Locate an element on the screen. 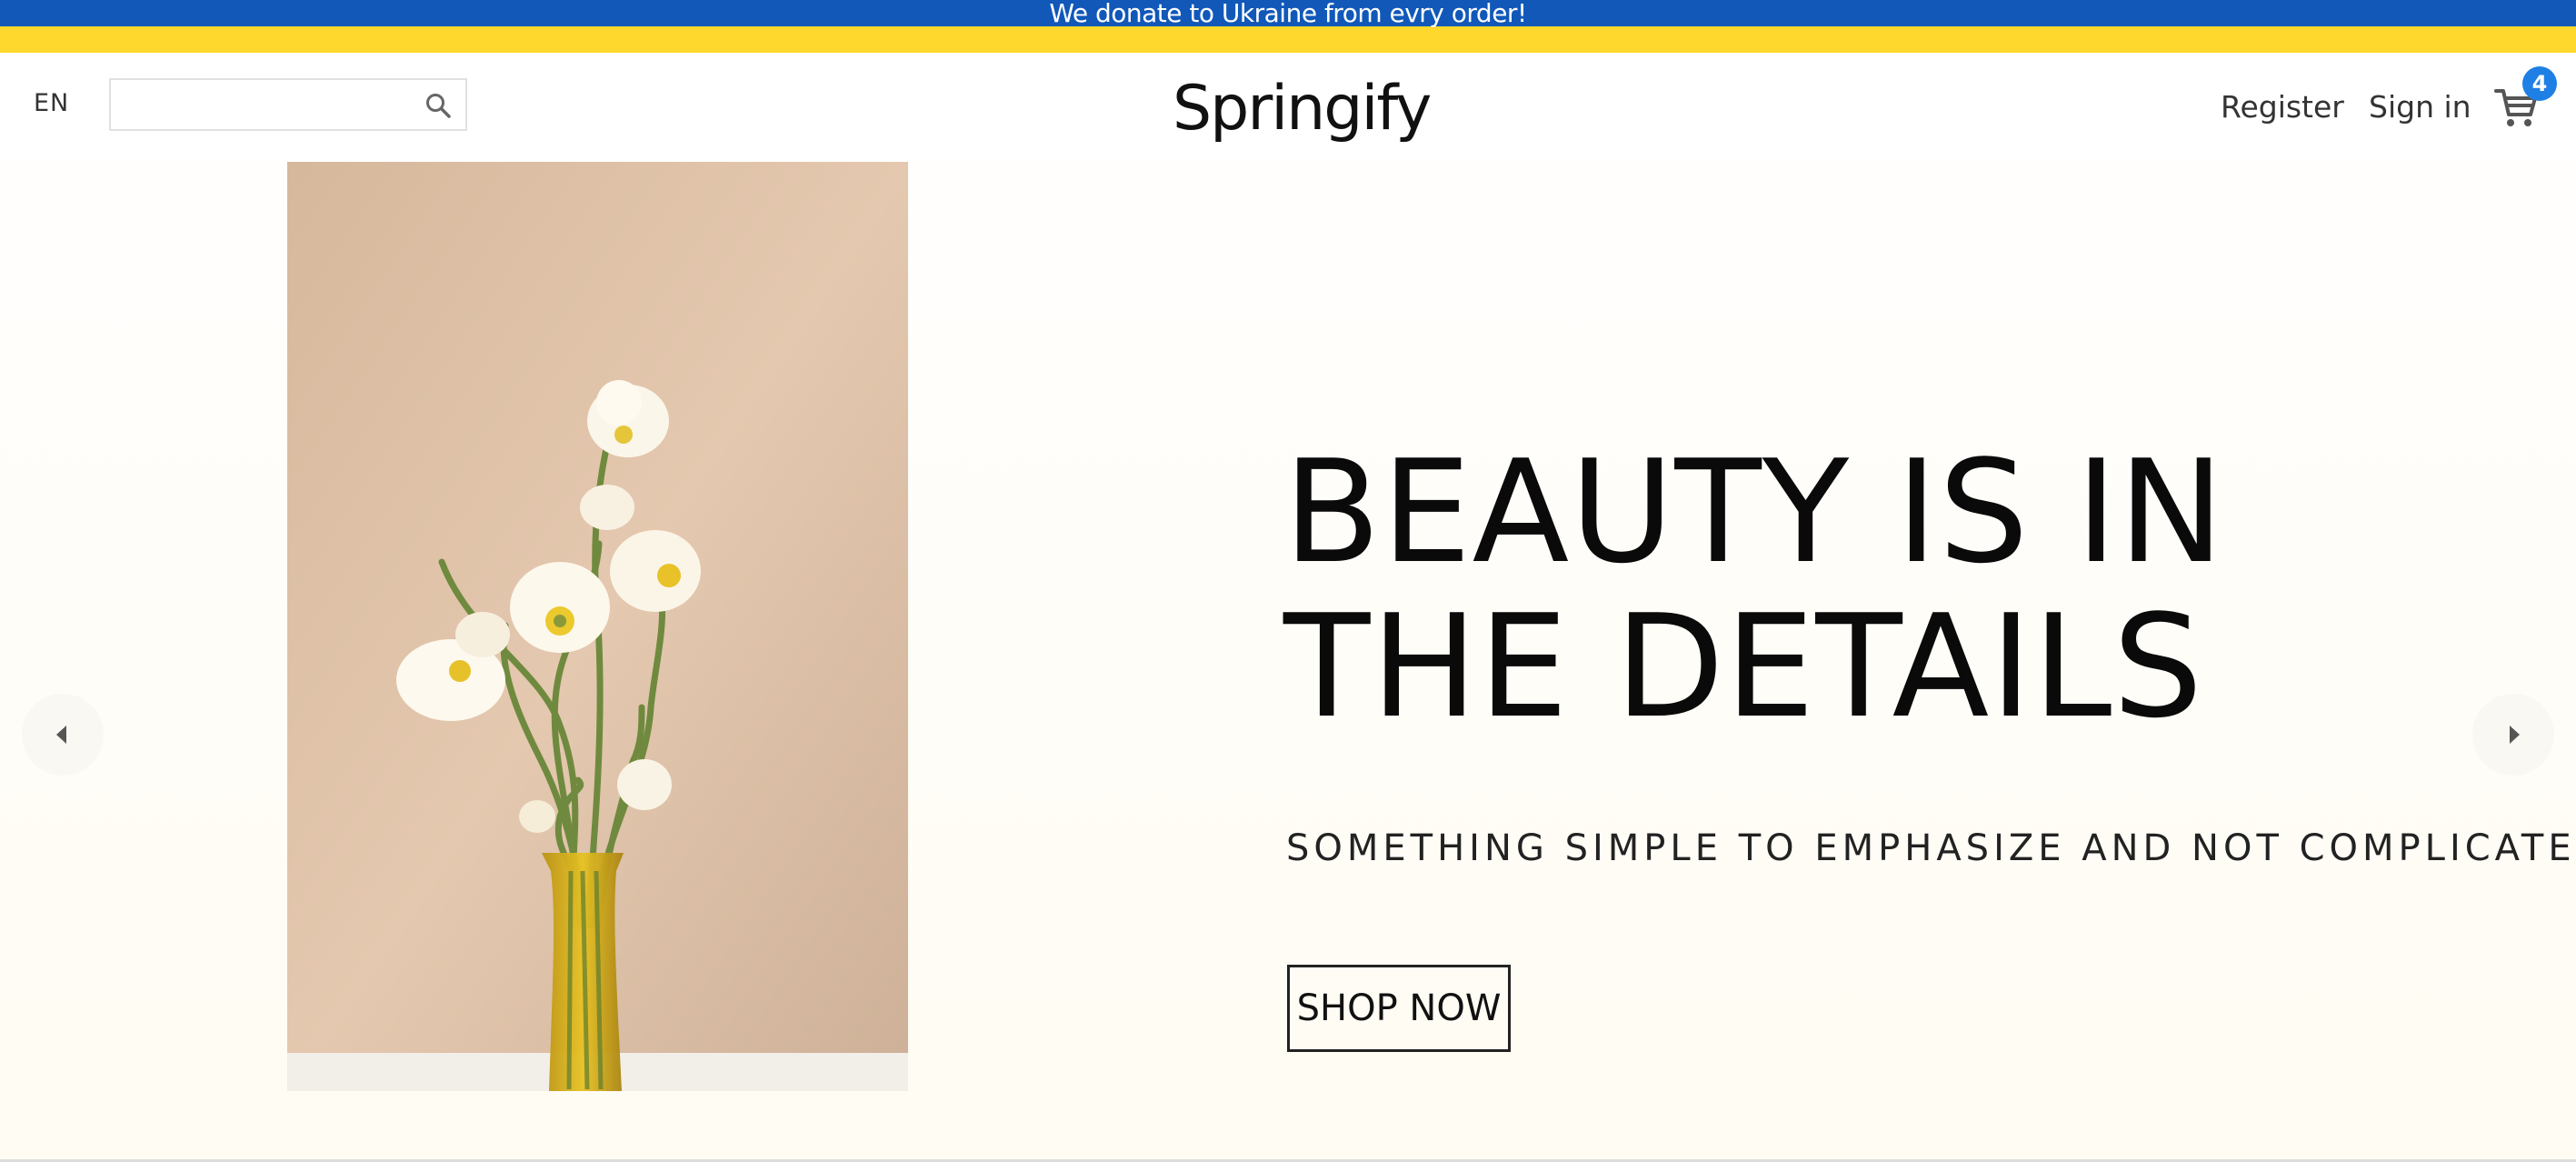 The height and width of the screenshot is (1162, 2576). sign-in-link: Sign in is located at coordinates (2420, 107).